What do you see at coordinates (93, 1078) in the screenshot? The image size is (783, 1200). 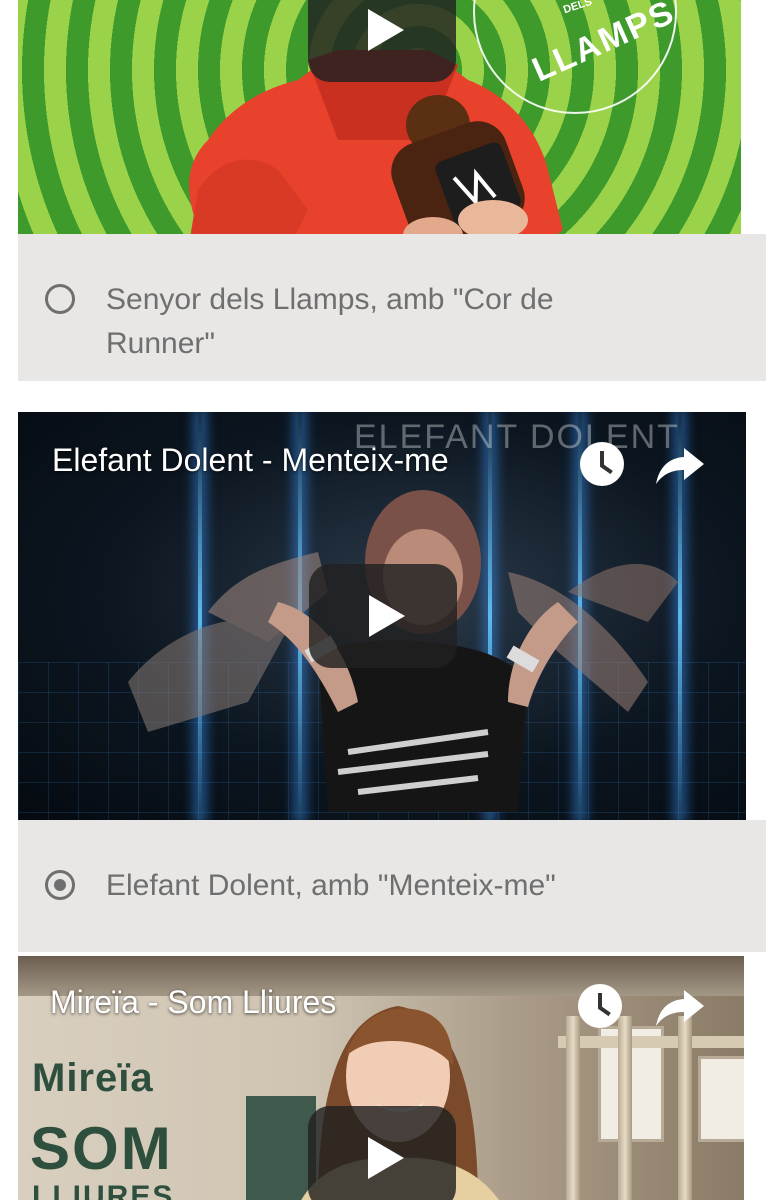 I see `logo-artist-name: Mireïa` at bounding box center [93, 1078].